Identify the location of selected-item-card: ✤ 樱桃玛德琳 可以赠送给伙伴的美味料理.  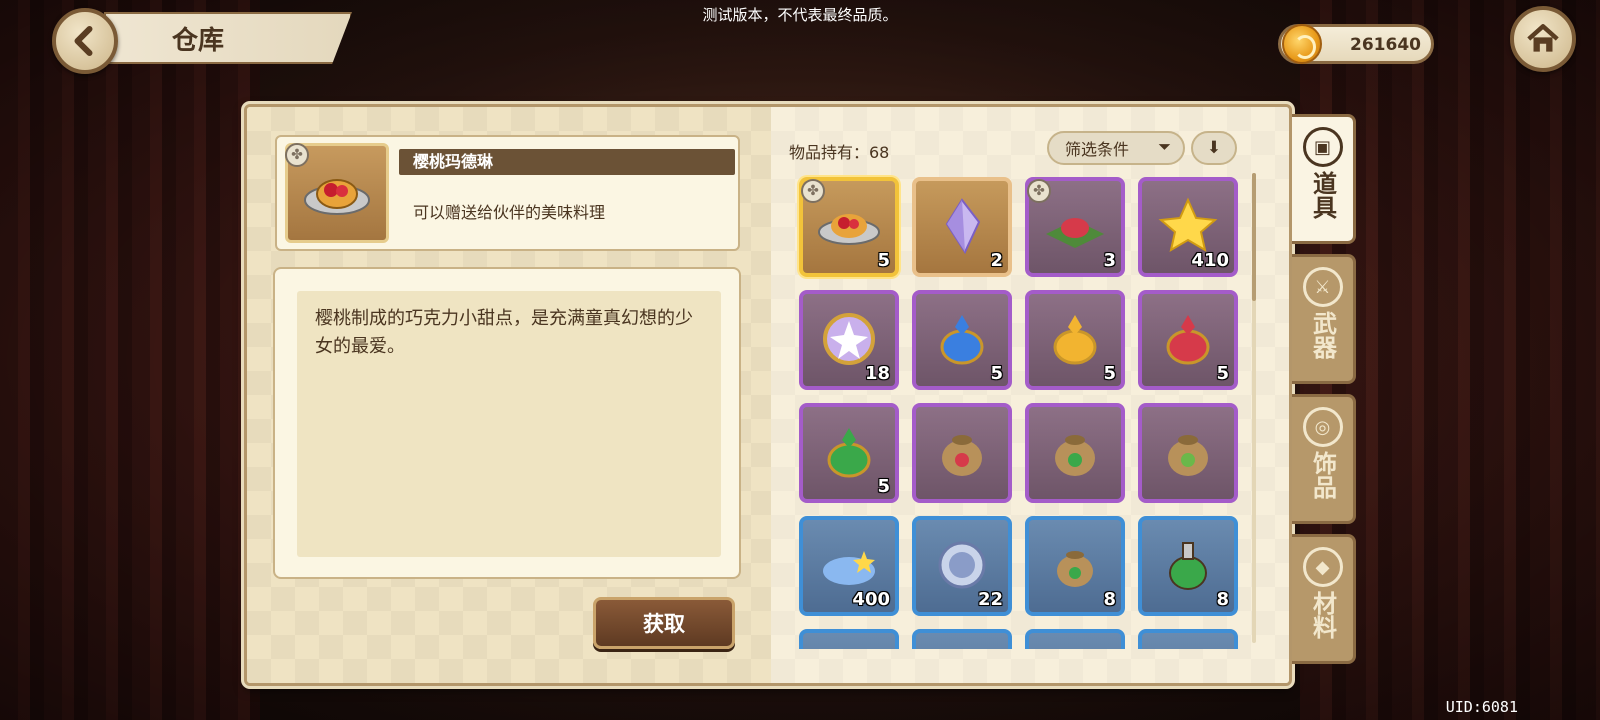
(507, 193).